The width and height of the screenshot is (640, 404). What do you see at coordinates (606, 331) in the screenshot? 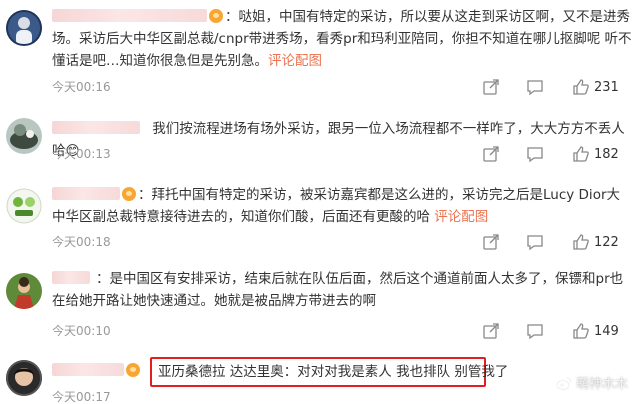
I see `like-count: 149` at bounding box center [606, 331].